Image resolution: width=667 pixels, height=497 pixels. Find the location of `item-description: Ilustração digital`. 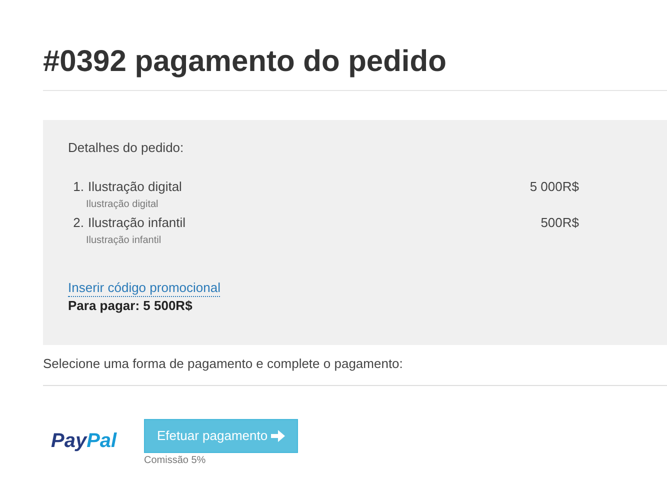

item-description: Ilustração digital is located at coordinates (122, 205).